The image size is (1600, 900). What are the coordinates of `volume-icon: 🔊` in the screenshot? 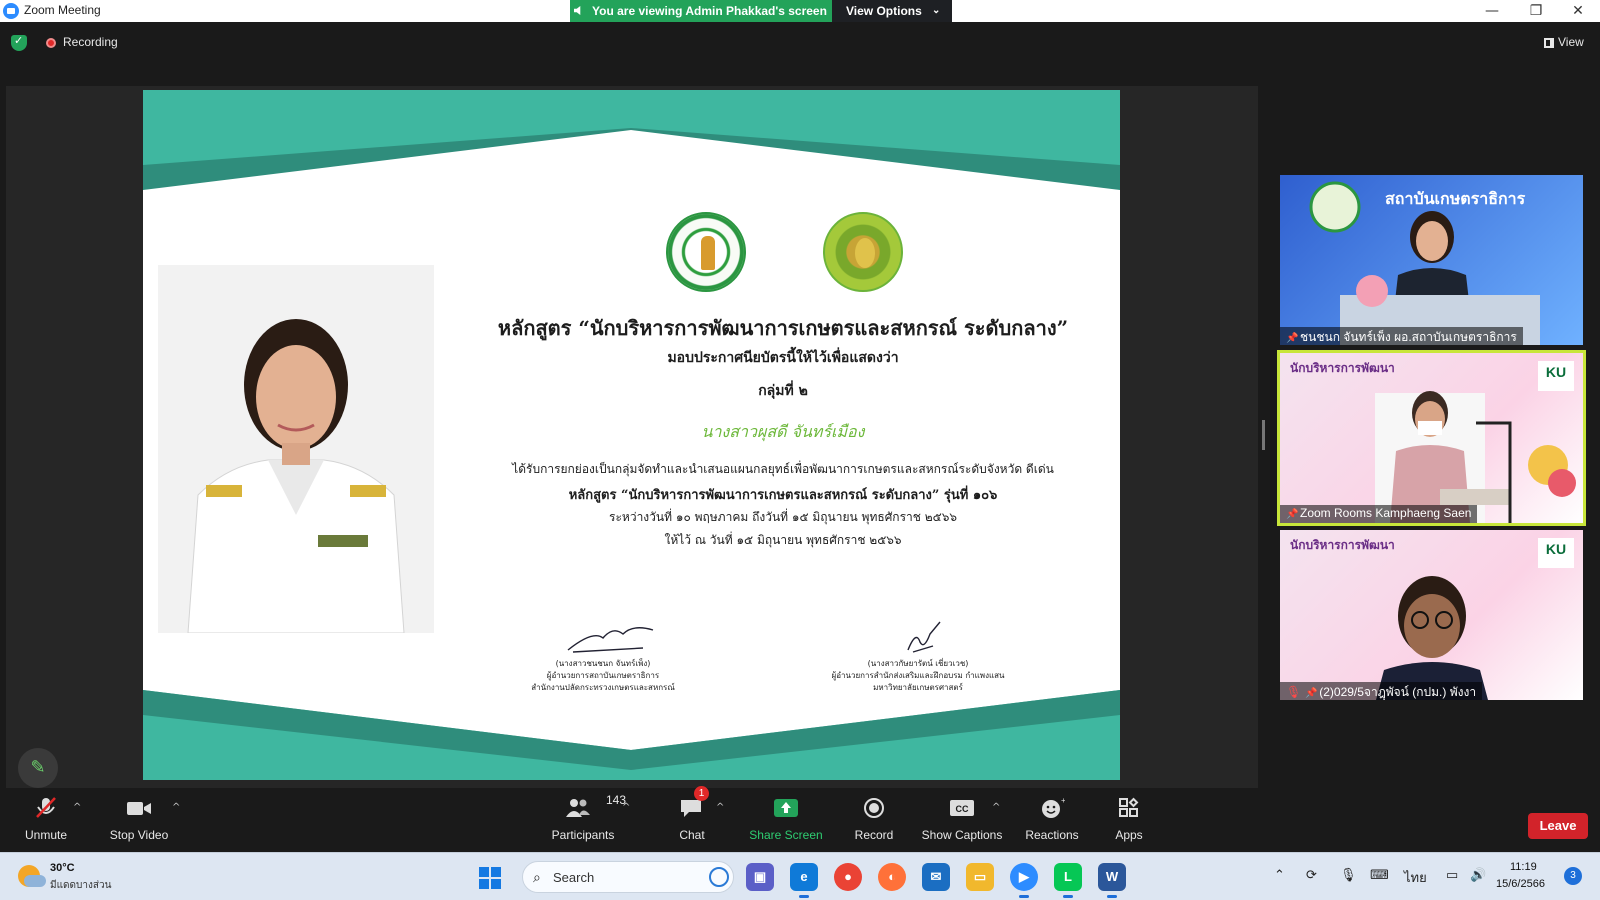 It's located at (1478, 875).